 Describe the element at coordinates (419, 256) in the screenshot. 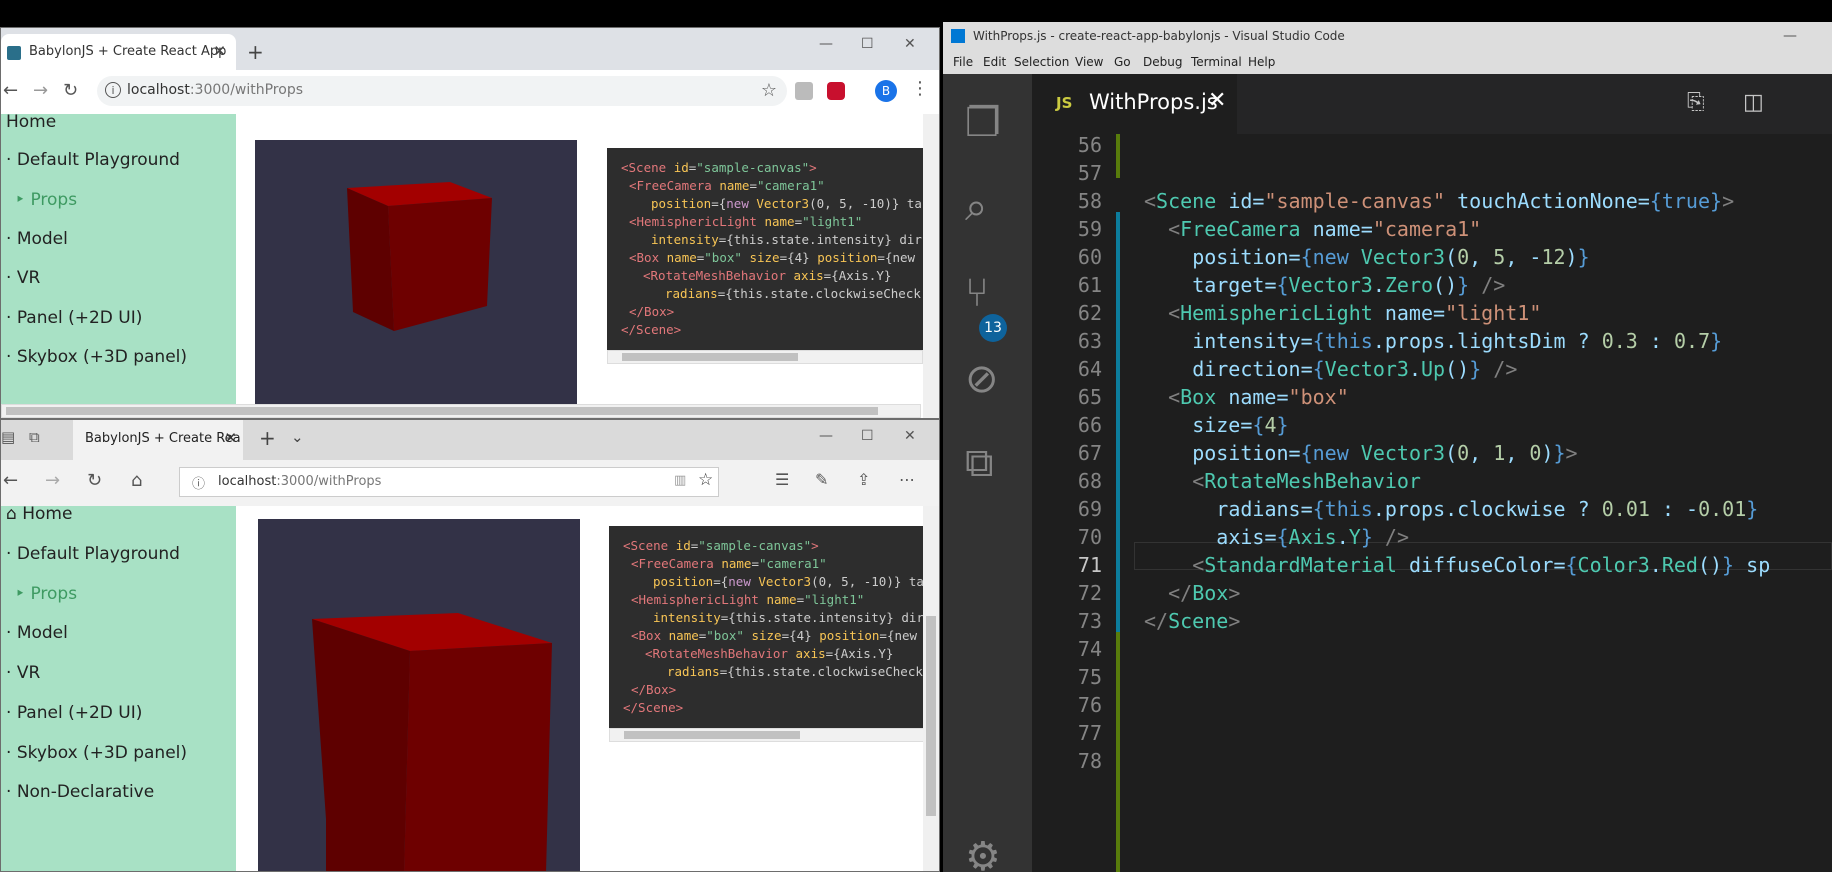

I see `red-cube-render` at that location.